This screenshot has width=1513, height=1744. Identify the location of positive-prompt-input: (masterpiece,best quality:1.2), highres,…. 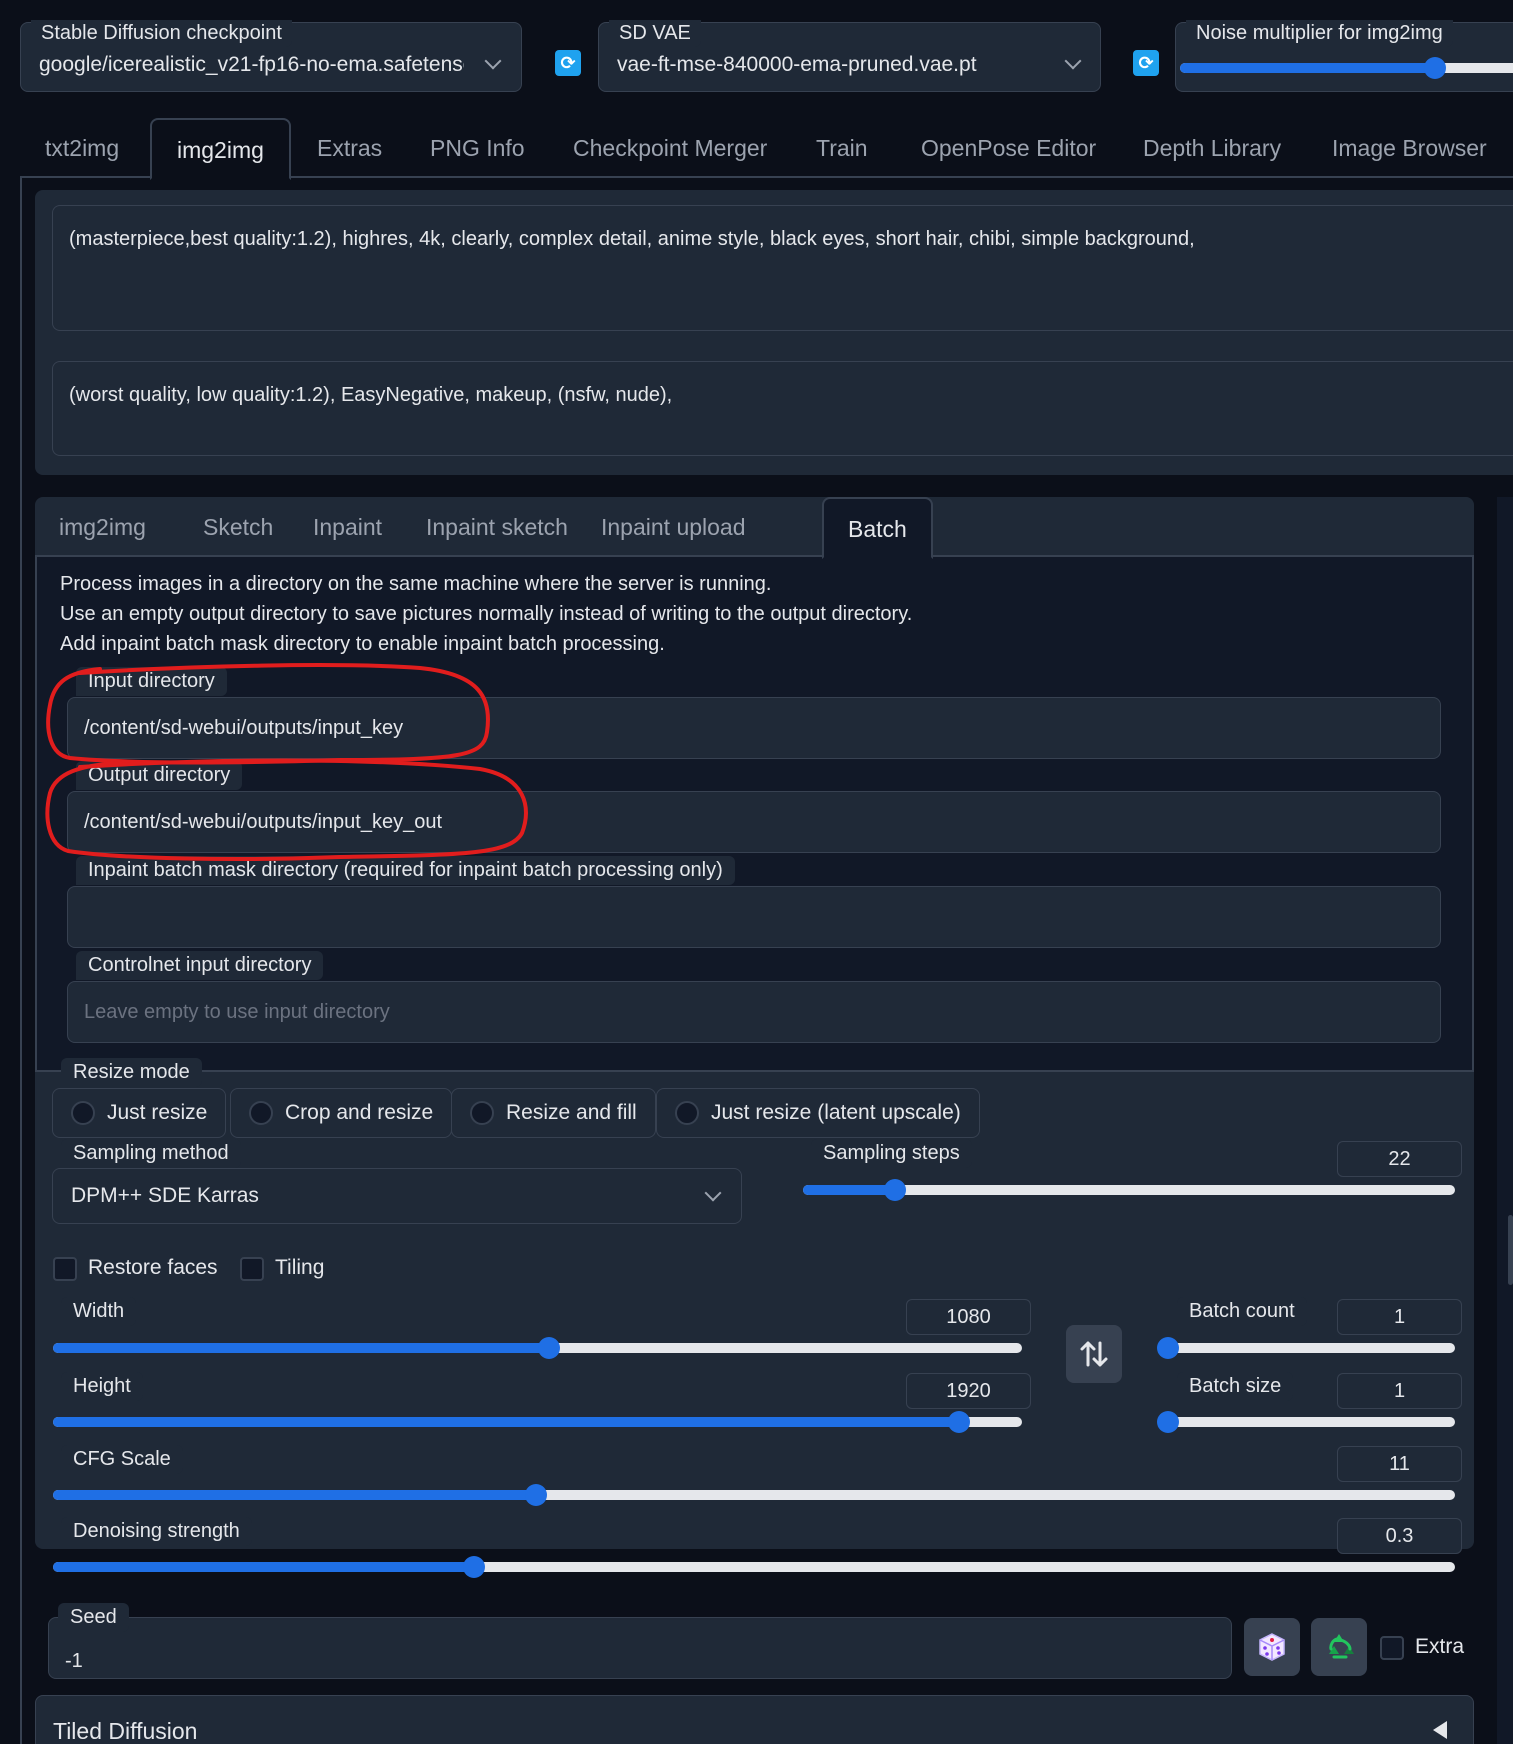
(782, 268).